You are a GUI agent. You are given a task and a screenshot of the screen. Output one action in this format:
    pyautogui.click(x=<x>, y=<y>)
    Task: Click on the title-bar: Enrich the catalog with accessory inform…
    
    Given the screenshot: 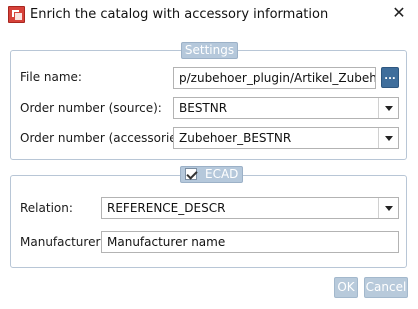 What is the action you would take?
    pyautogui.click(x=209, y=15)
    